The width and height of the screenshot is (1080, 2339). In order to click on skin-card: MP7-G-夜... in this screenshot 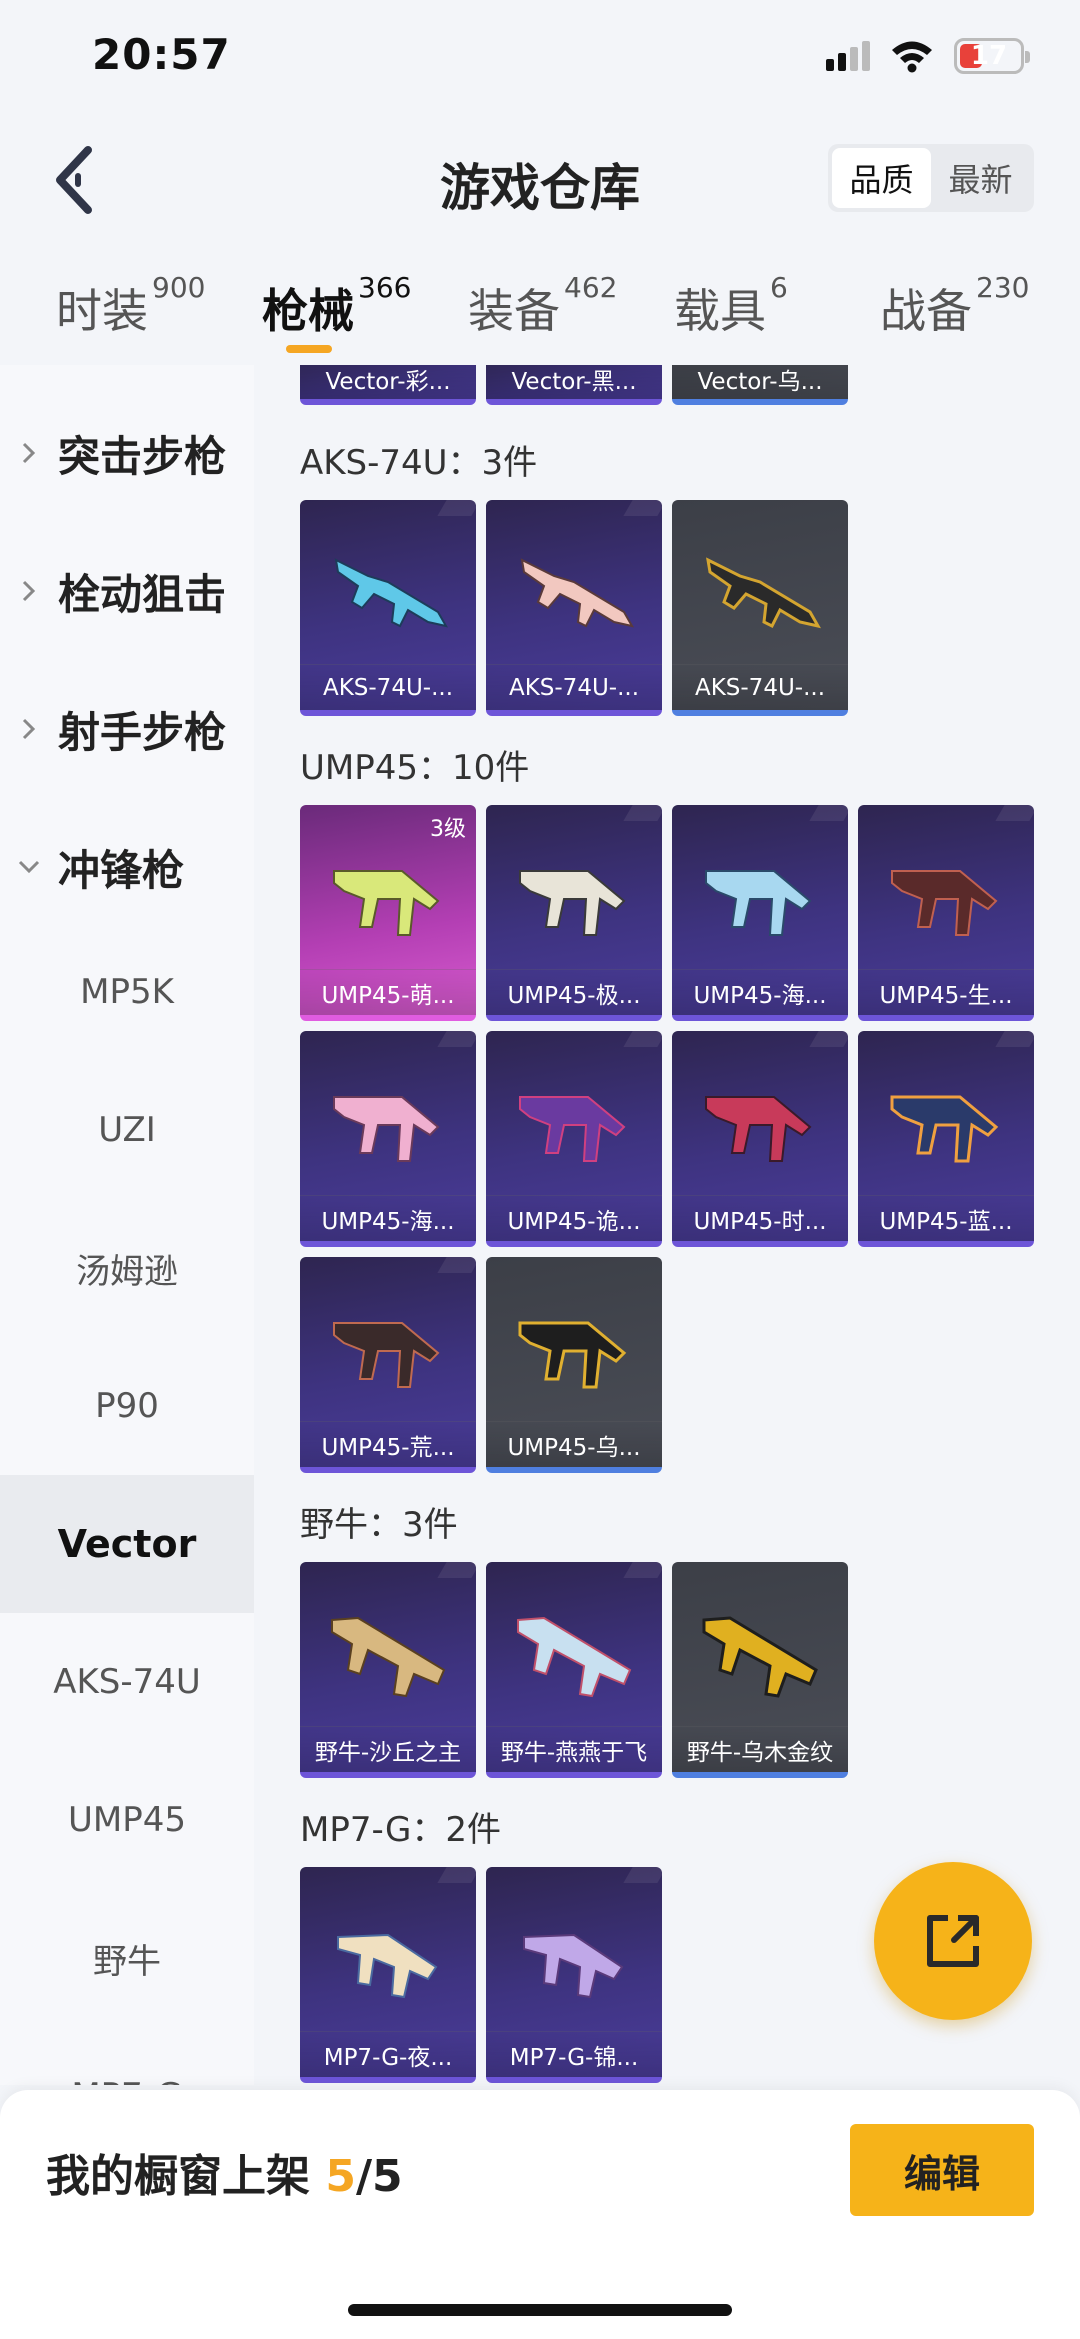, I will do `click(388, 1975)`.